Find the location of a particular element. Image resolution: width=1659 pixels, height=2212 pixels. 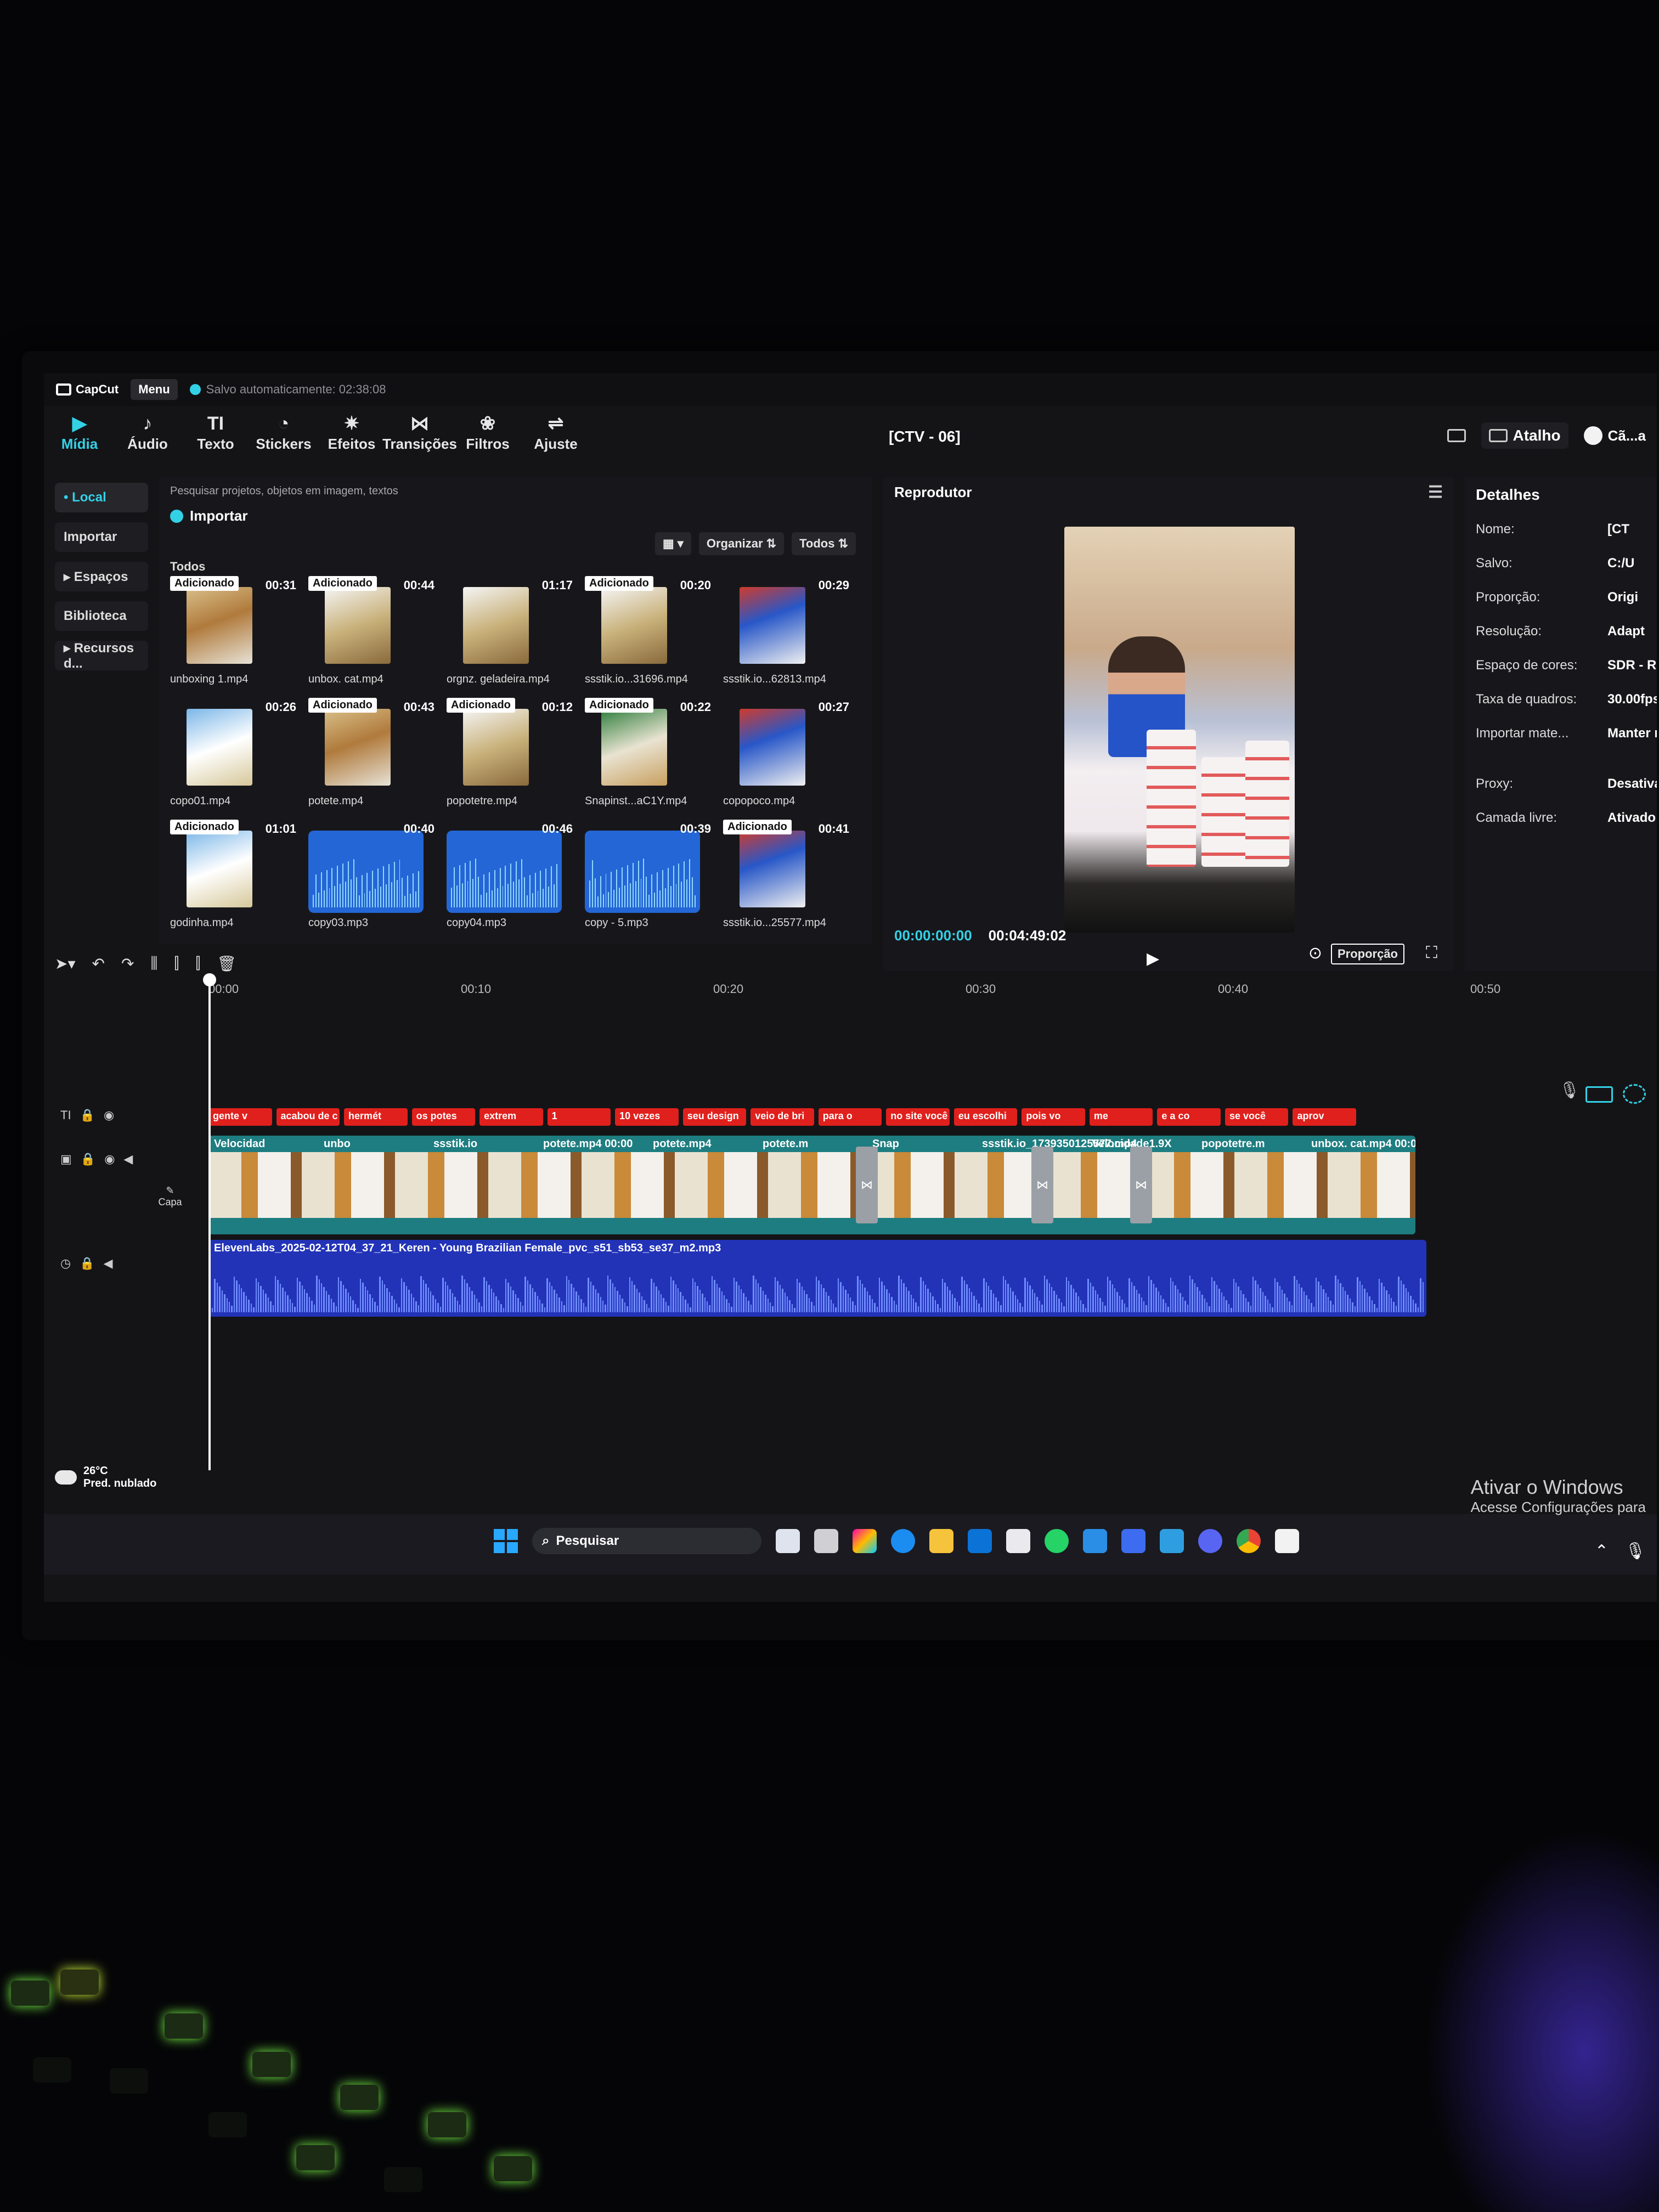

snapshot-icon: ⊙ is located at coordinates (1315, 954).